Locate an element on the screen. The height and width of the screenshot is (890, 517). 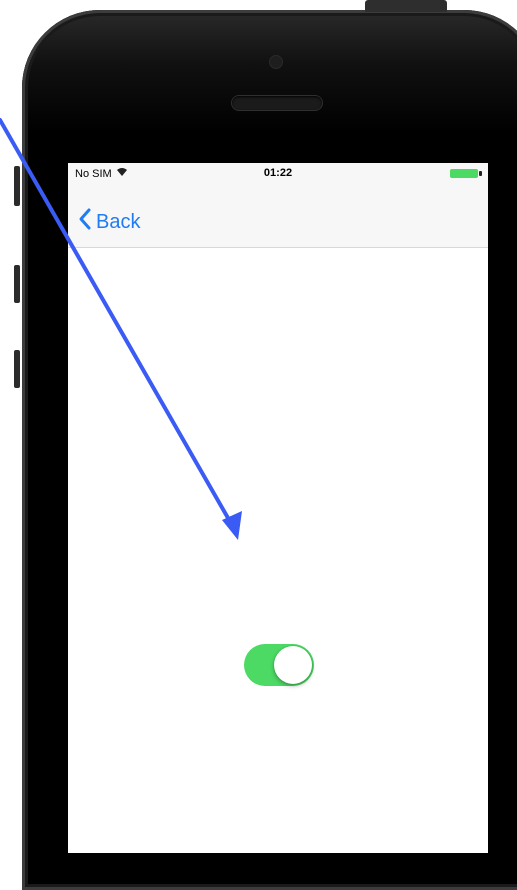
battery-icon is located at coordinates (464, 173).